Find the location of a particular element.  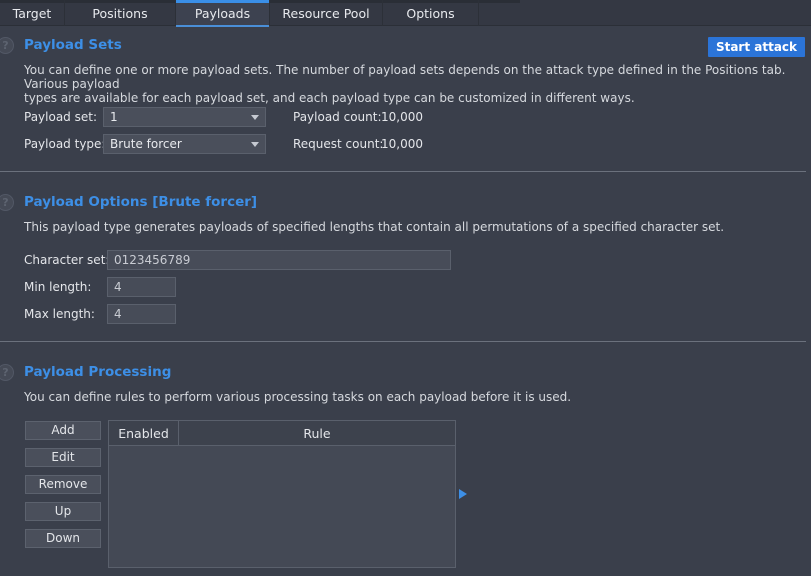

payload-sets-title: Payload Sets is located at coordinates (73, 45).